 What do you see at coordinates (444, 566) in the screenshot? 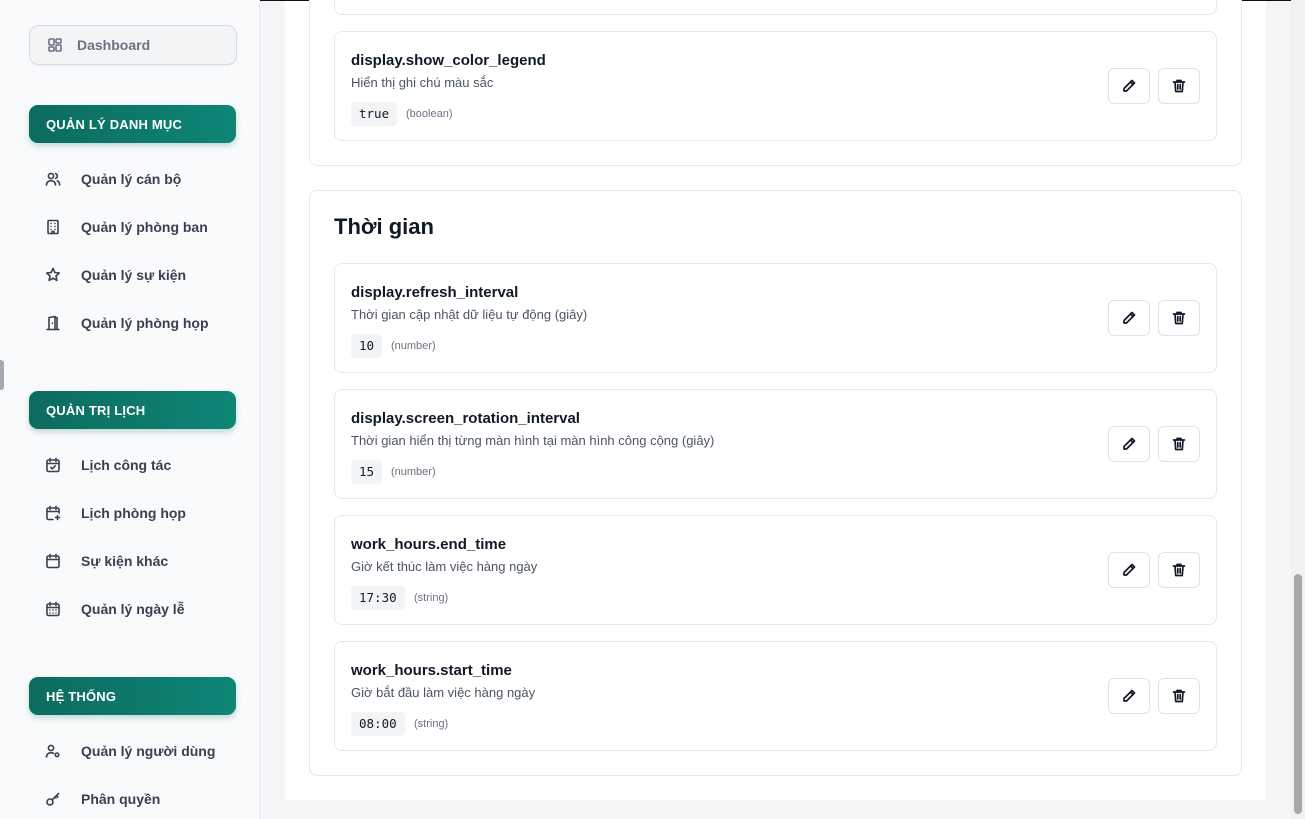
I see `setting-description: Giờ kết thúc làm việc hàng ngày` at bounding box center [444, 566].